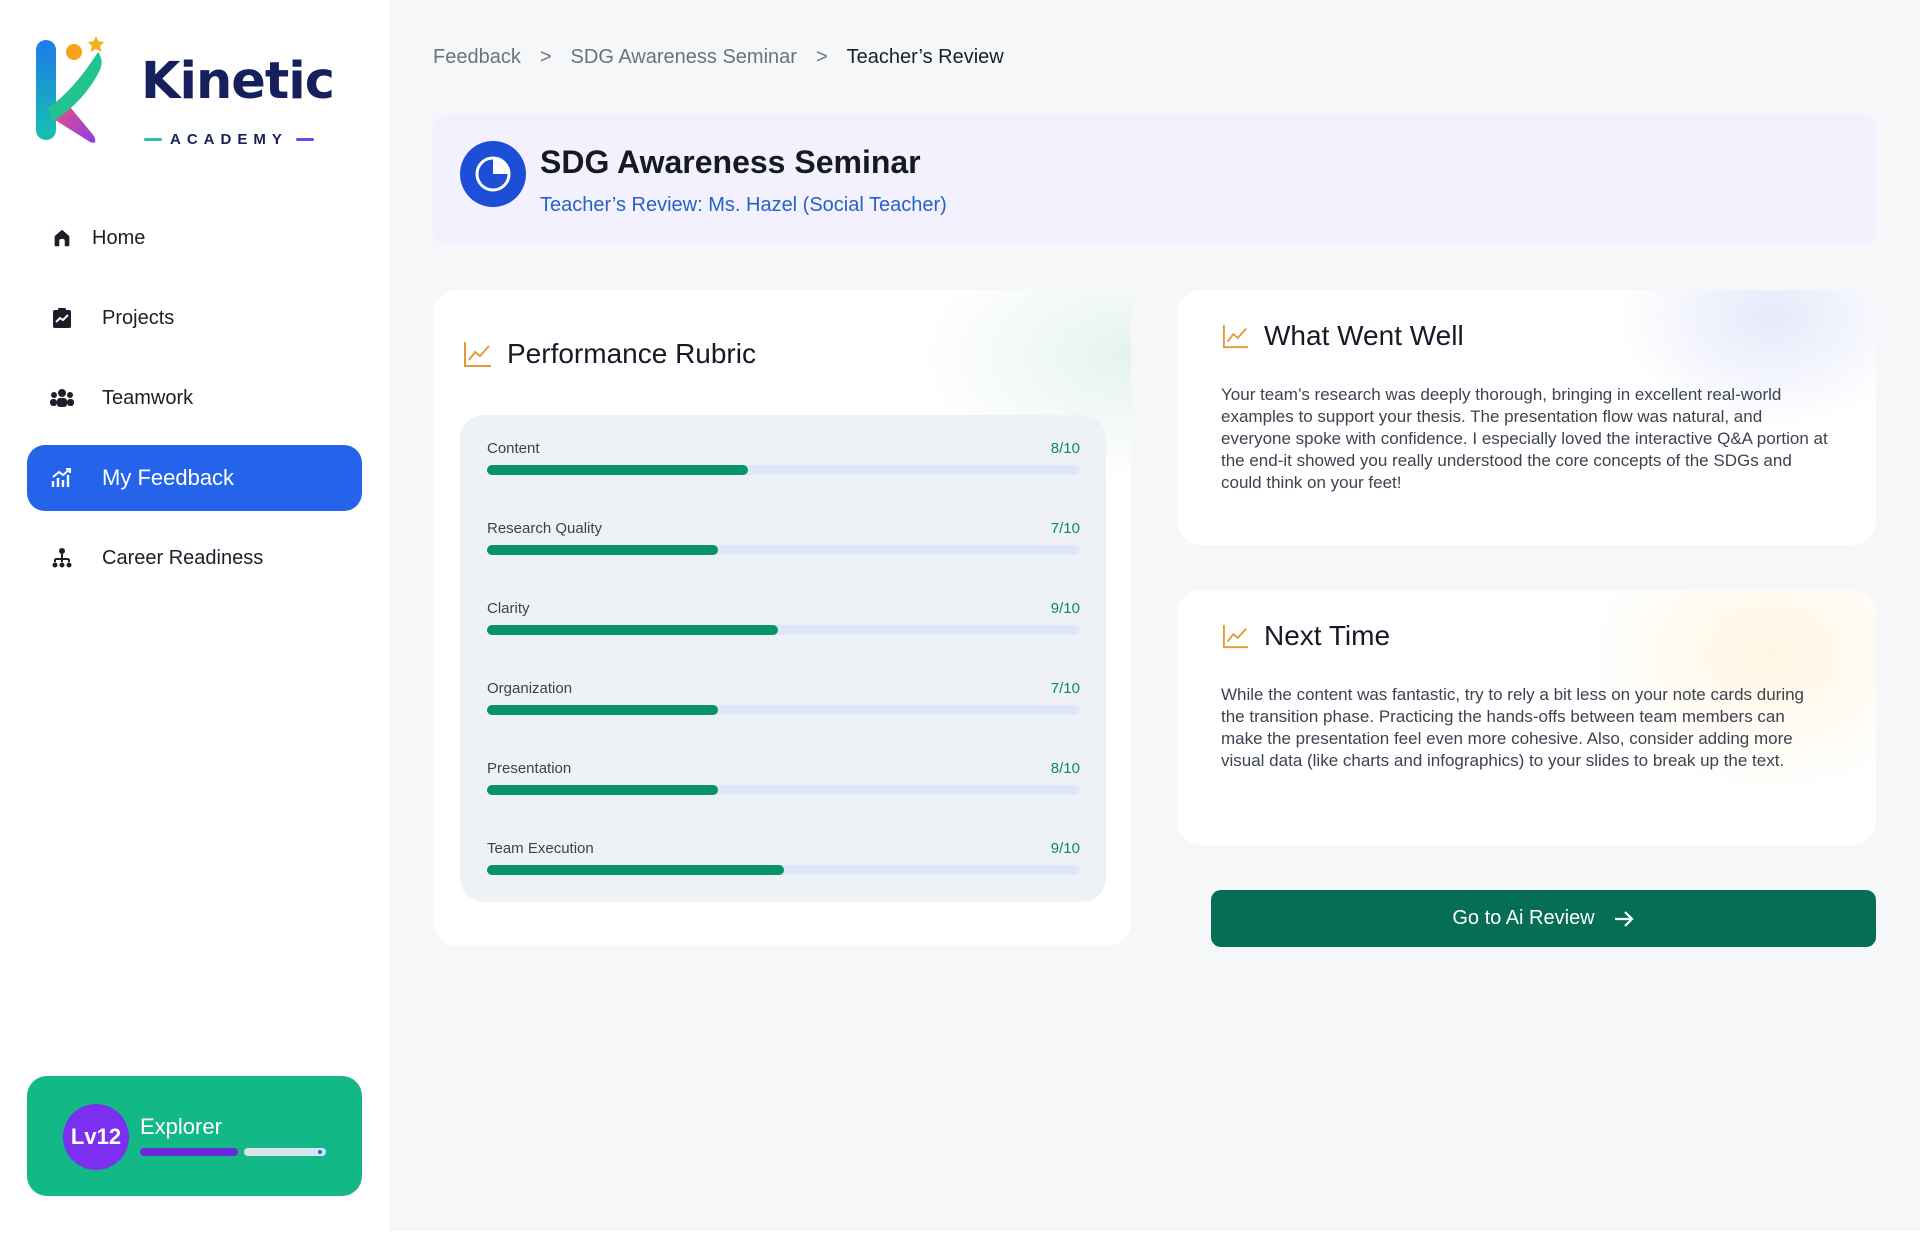 Image resolution: width=1920 pixels, height=1241 pixels. Describe the element at coordinates (513, 448) in the screenshot. I see `rubric-row-label: Content` at that location.